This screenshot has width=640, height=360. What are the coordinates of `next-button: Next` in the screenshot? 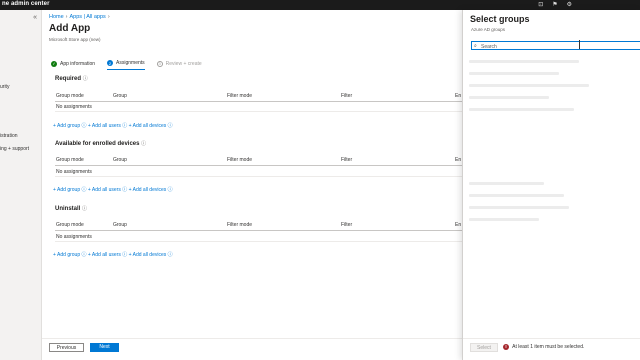 It's located at (104, 347).